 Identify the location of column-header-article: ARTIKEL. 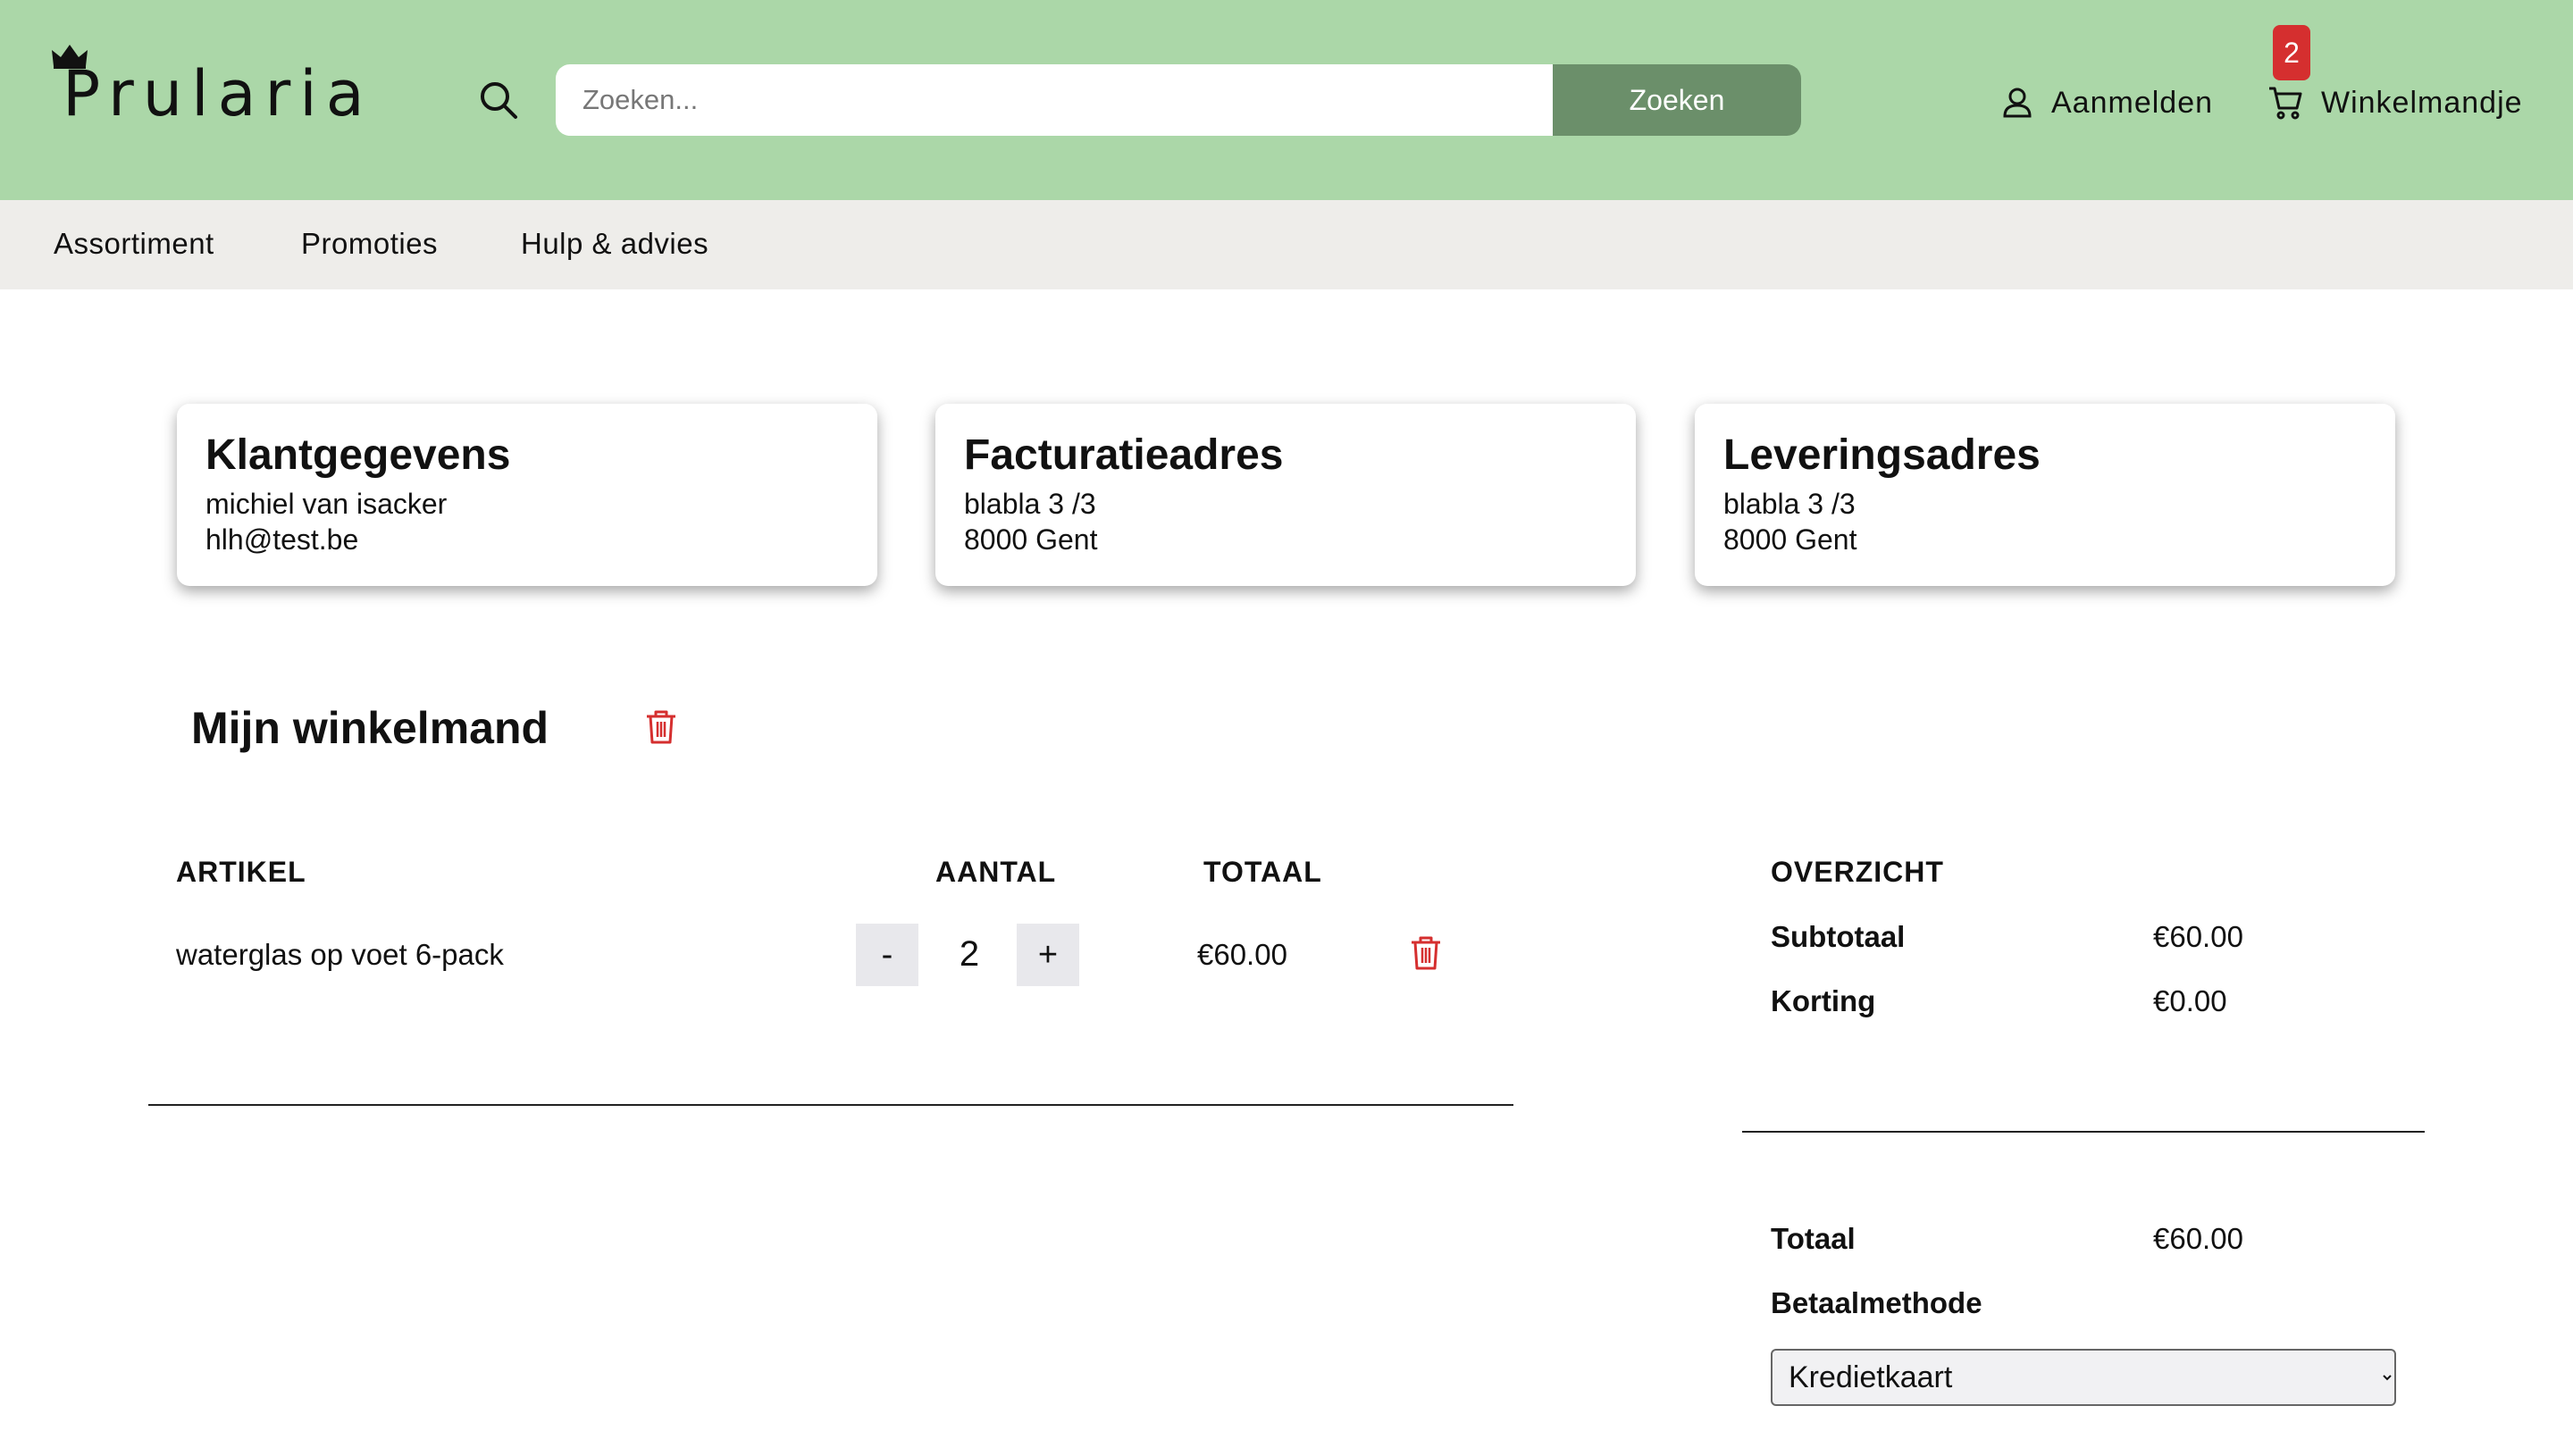
(241, 872).